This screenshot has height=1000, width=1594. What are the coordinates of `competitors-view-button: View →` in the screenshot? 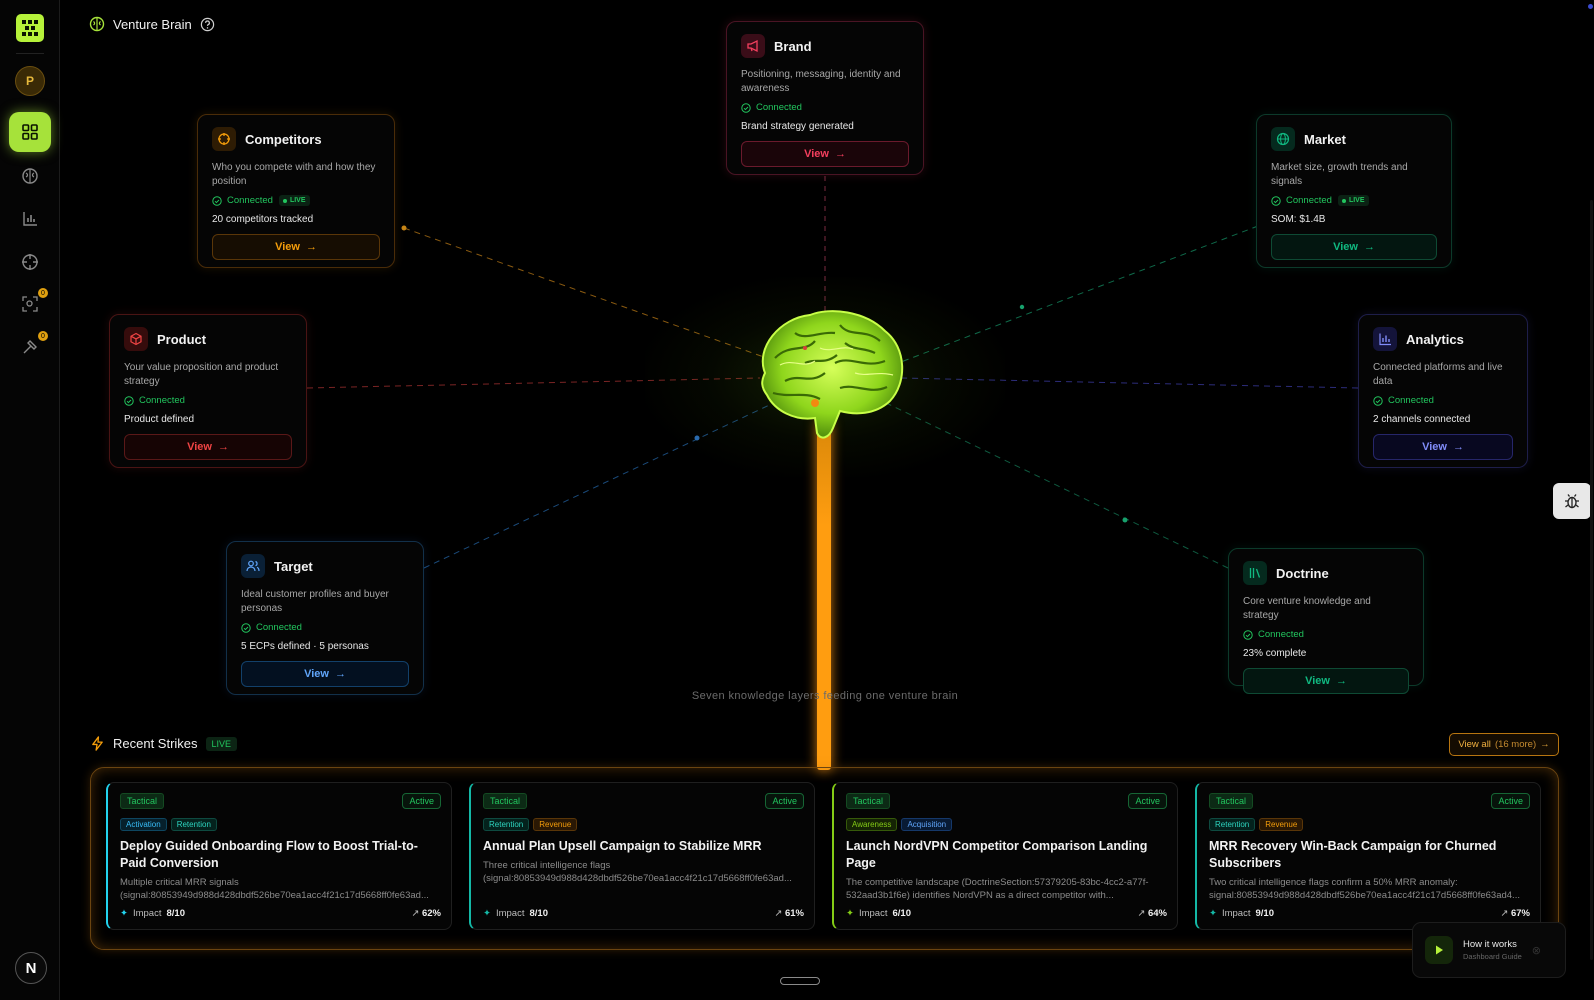 It's located at (296, 247).